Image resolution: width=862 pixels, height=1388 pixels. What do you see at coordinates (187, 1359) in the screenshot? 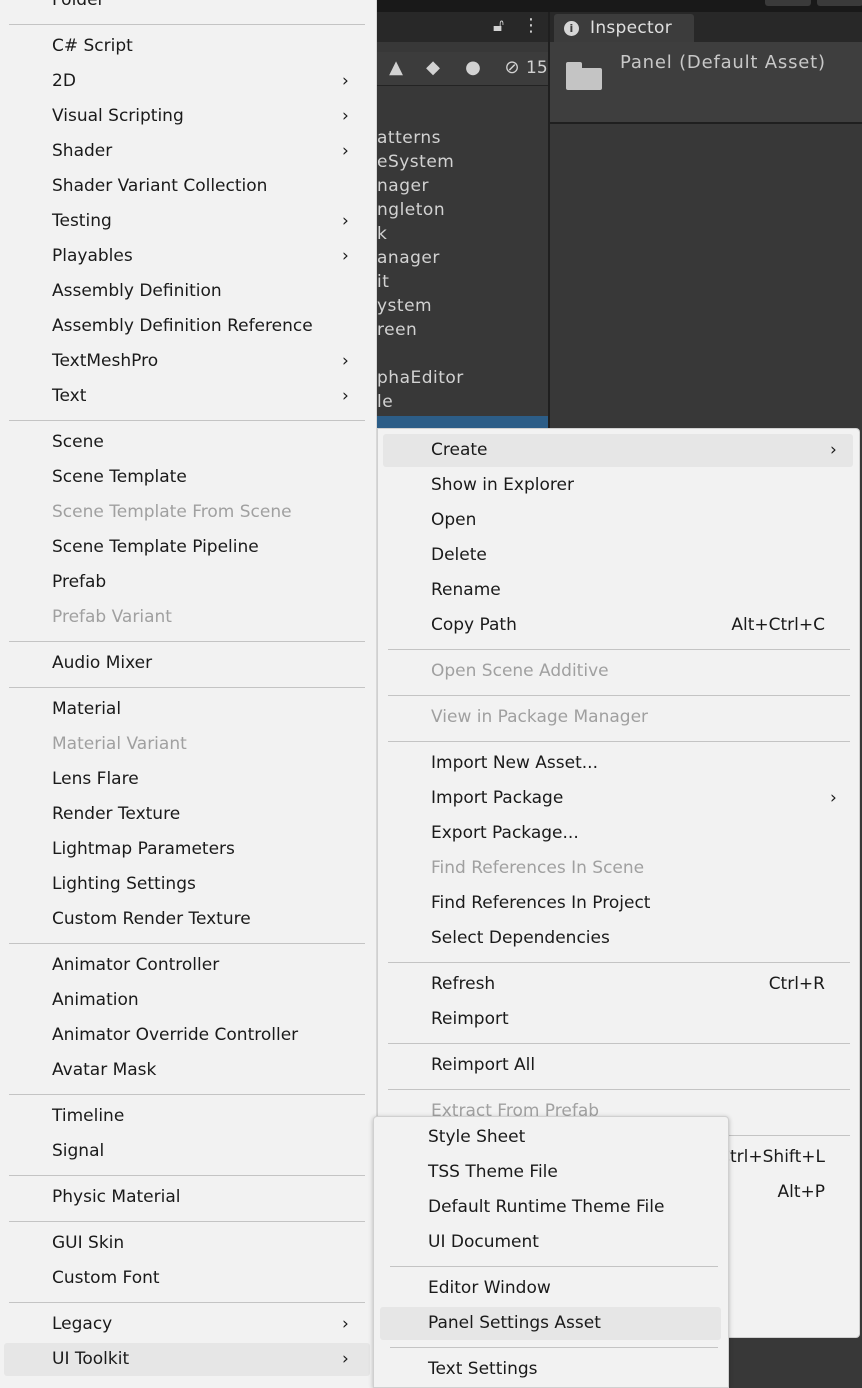
I see `create-menu-ui-toolkit: UI Toolkit ›` at bounding box center [187, 1359].